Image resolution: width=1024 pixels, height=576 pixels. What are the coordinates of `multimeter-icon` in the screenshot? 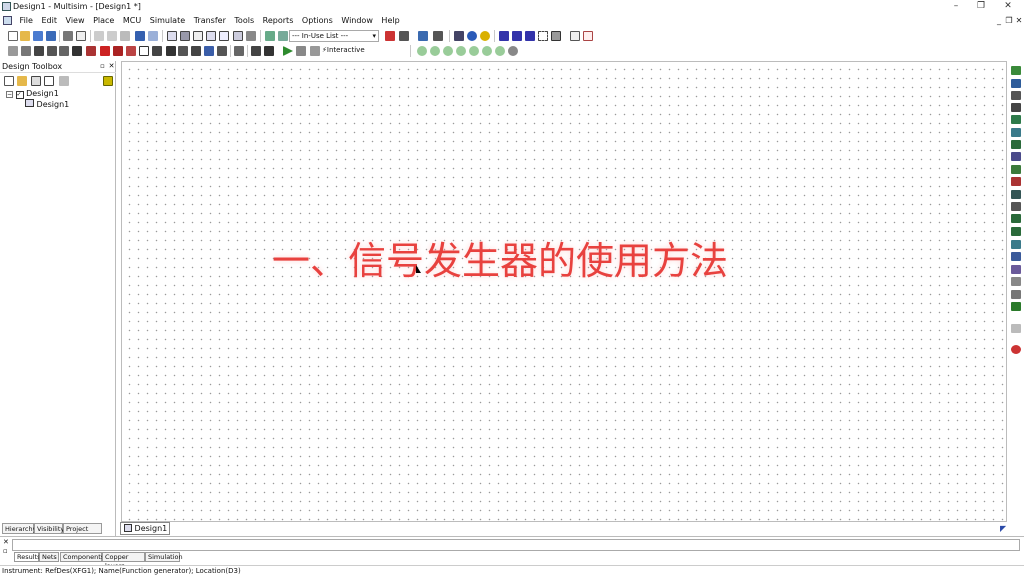 It's located at (1016, 70).